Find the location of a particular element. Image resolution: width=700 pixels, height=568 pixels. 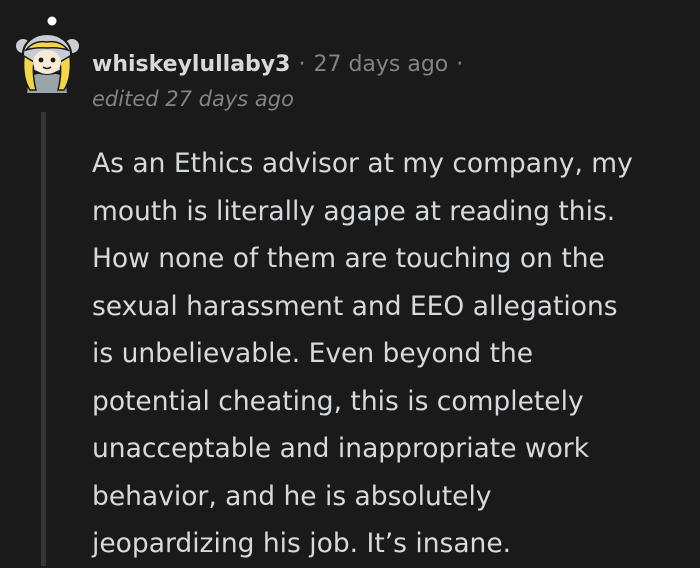

comment-body-line: How none of them are touching on the is located at coordinates (348, 258).